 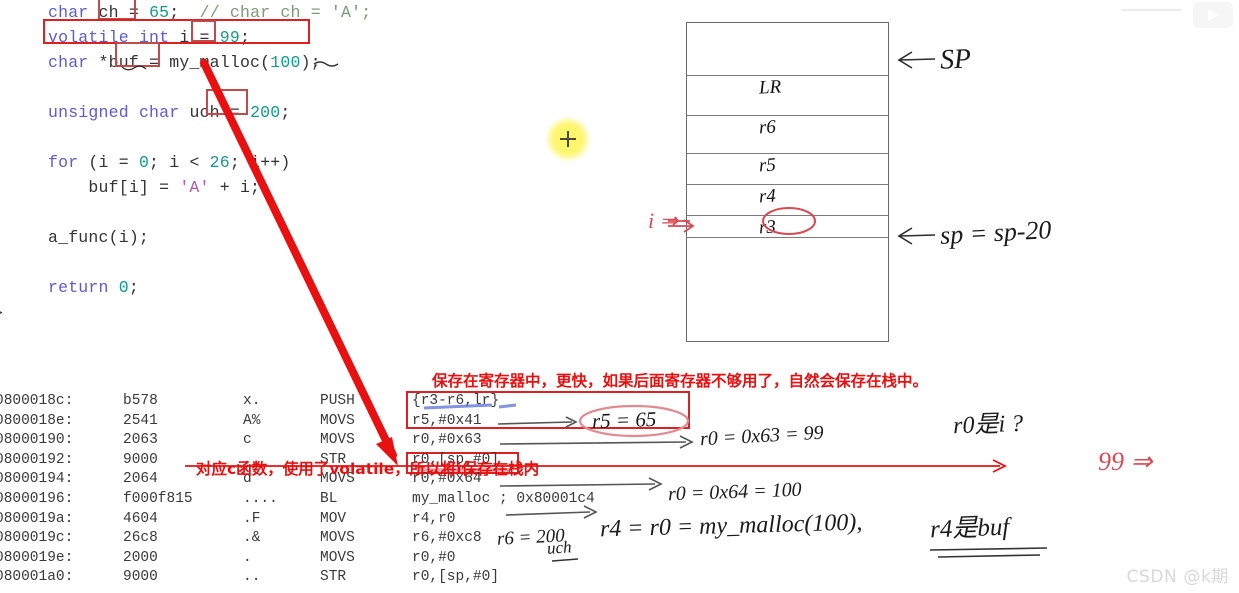 I want to click on code-token: 100, so click(x=285, y=62).